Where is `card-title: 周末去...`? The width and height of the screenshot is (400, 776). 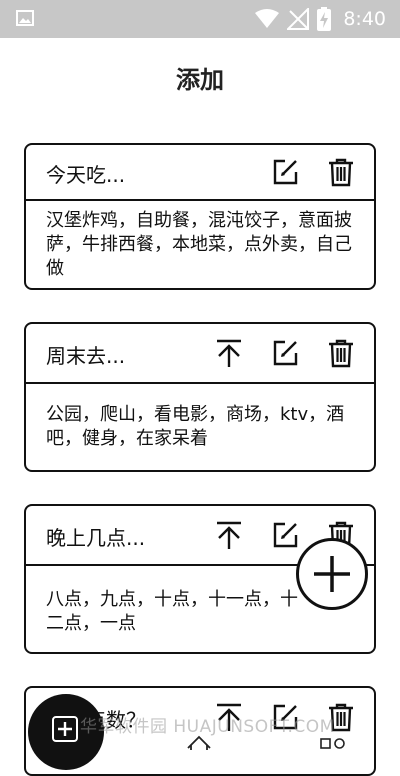 card-title: 周末去... is located at coordinates (86, 356).